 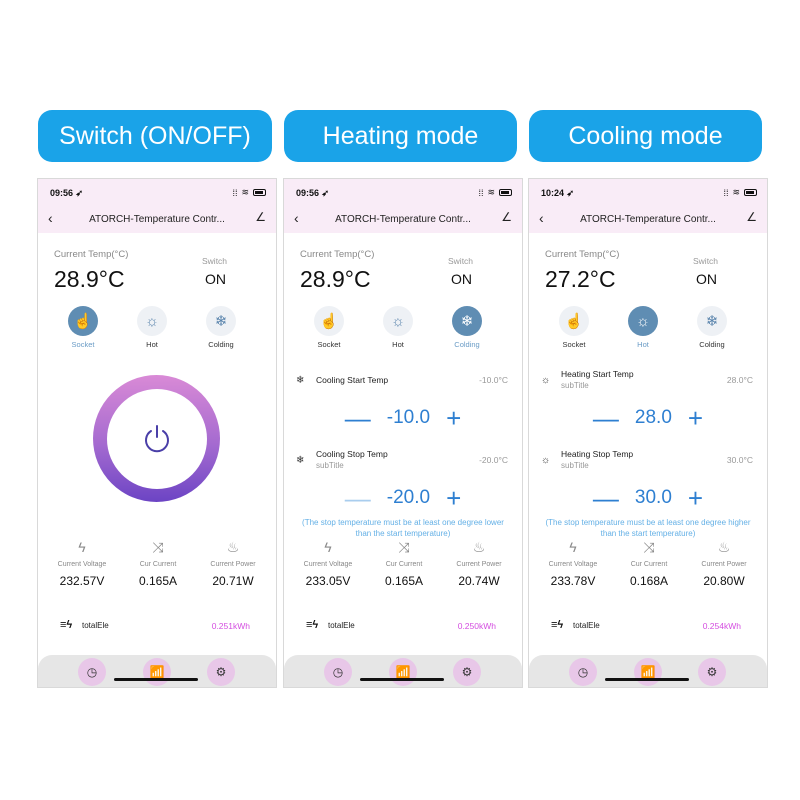 What do you see at coordinates (479, 547) in the screenshot?
I see `flame-icon: ♨` at bounding box center [479, 547].